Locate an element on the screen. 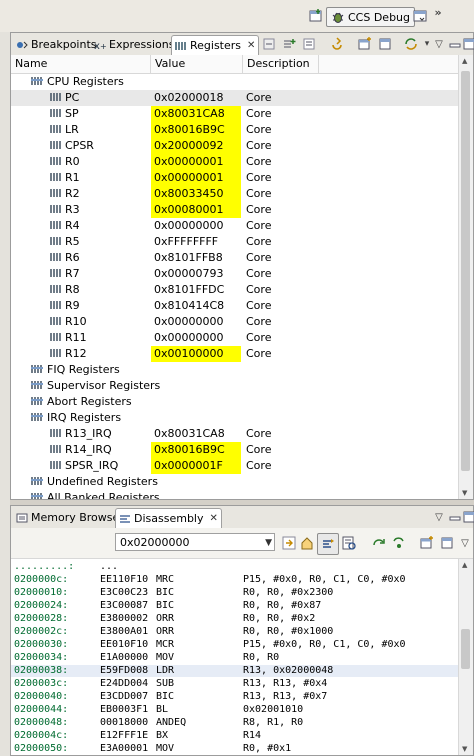 This screenshot has width=474, height=756. register-row: LR 0x80016B9C Core is located at coordinates (235, 130).